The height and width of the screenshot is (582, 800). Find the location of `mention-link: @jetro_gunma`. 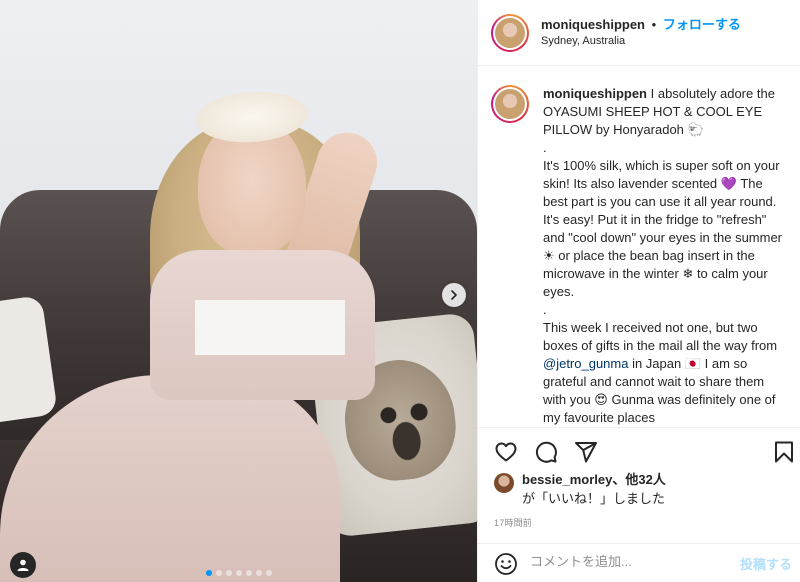

mention-link: @jetro_gunma is located at coordinates (585, 363).